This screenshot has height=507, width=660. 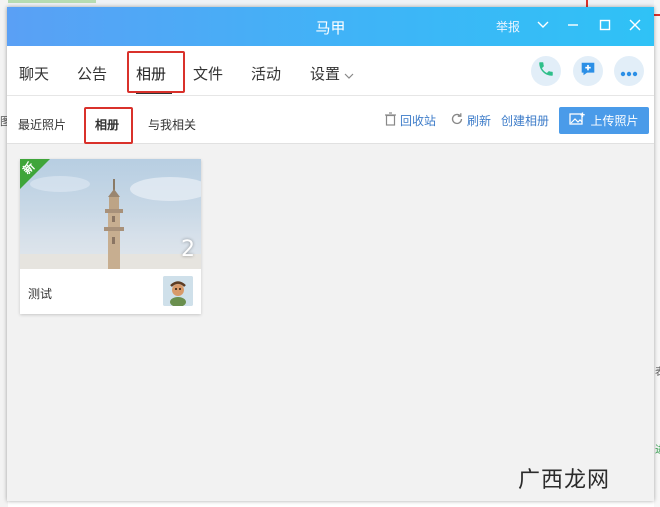 I want to click on tab-settings: 设置, so click(x=332, y=73).